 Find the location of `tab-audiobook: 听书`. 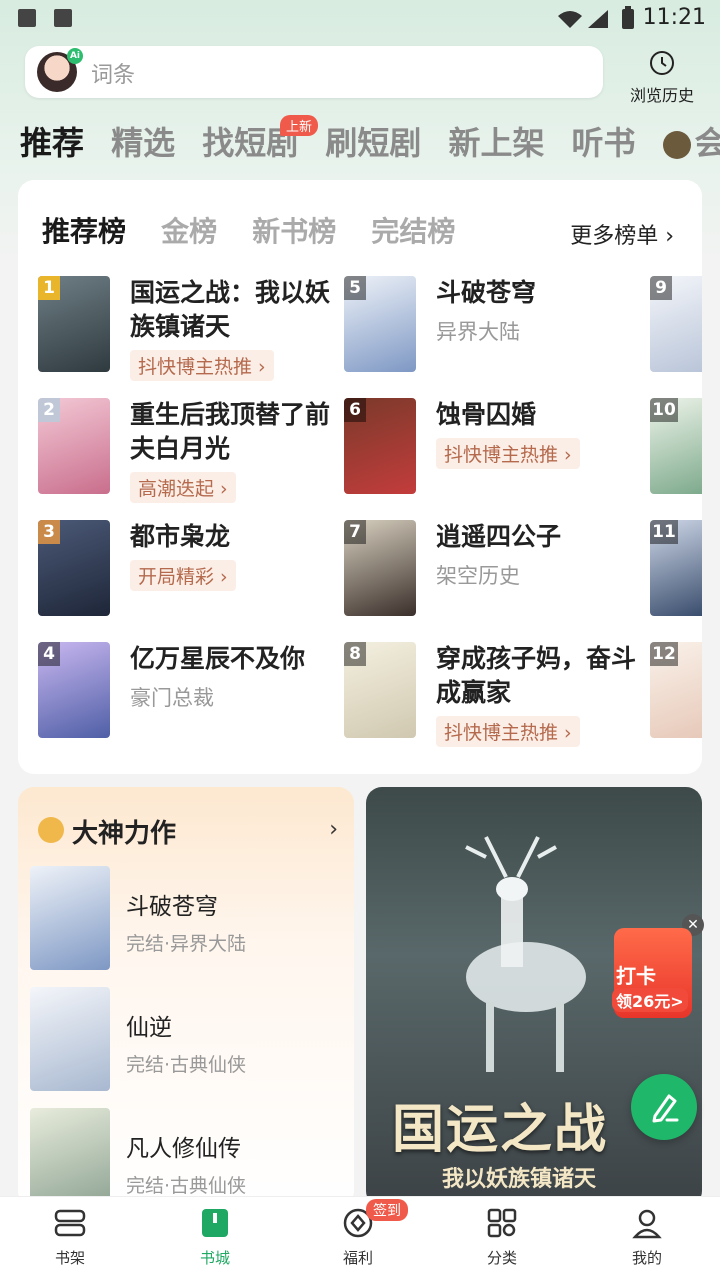

tab-audiobook: 听书 is located at coordinates (604, 141).